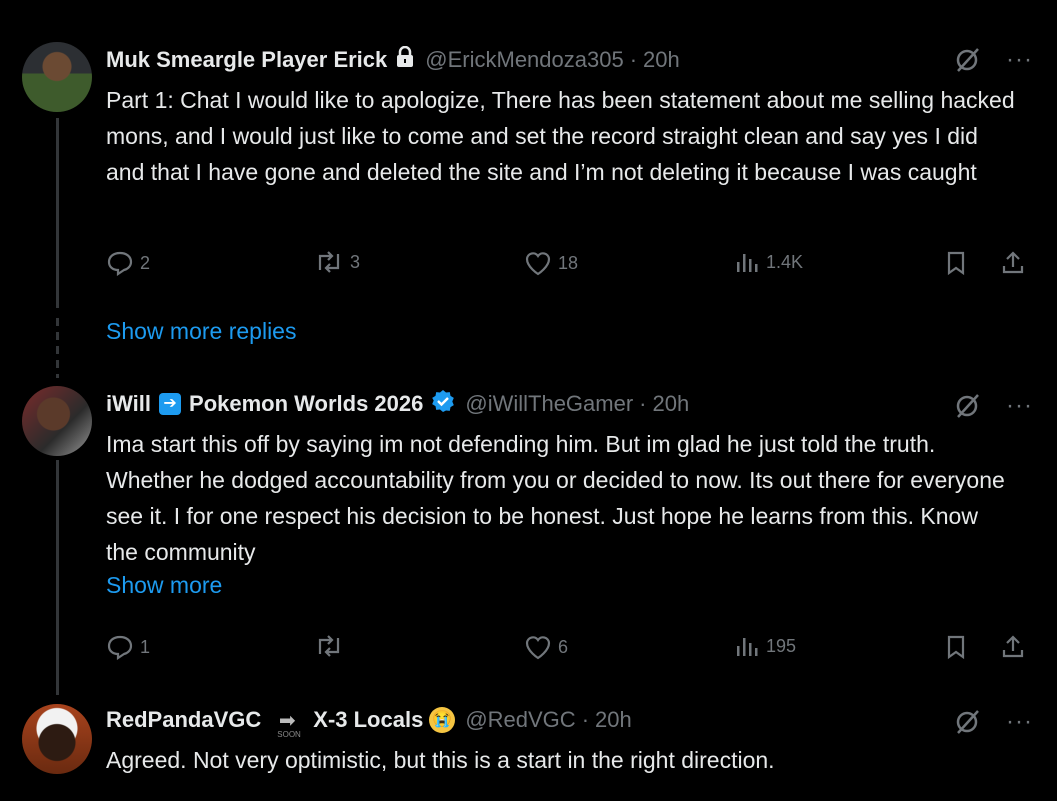 This screenshot has height=801, width=1057. I want to click on tweet-actions: 2 3 18 1.4K, so click(571, 265).